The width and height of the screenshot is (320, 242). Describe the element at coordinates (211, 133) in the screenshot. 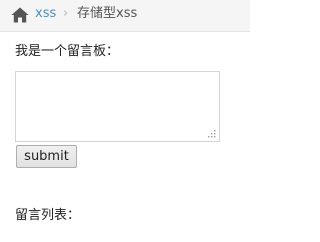

I see `resize-grip-icon` at that location.